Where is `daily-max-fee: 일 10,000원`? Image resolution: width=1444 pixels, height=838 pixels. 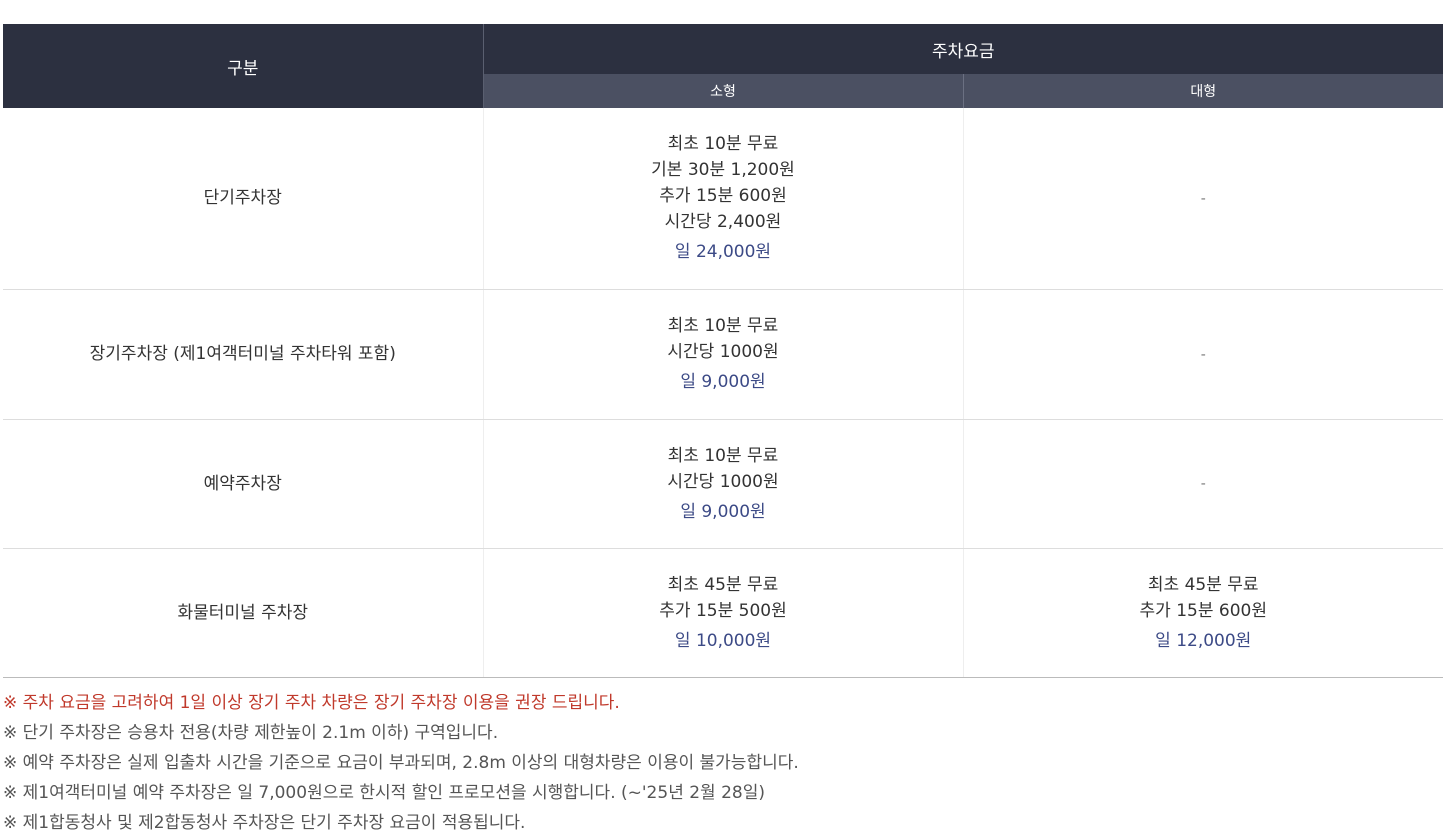 daily-max-fee: 일 10,000원 is located at coordinates (723, 640).